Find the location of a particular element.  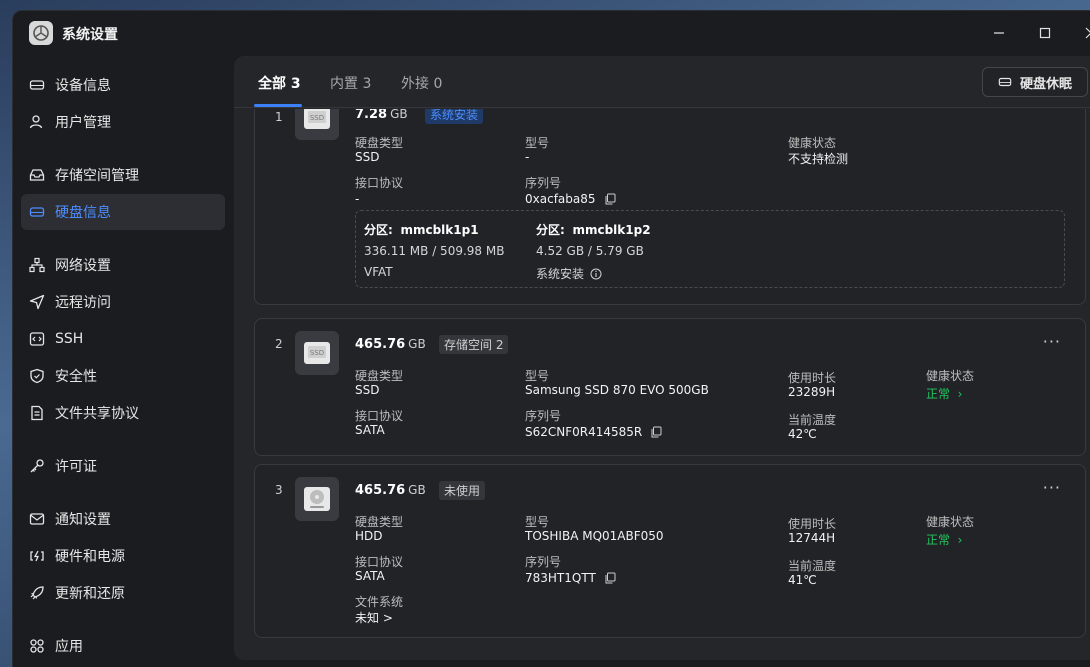

shield-icon is located at coordinates (37, 376).